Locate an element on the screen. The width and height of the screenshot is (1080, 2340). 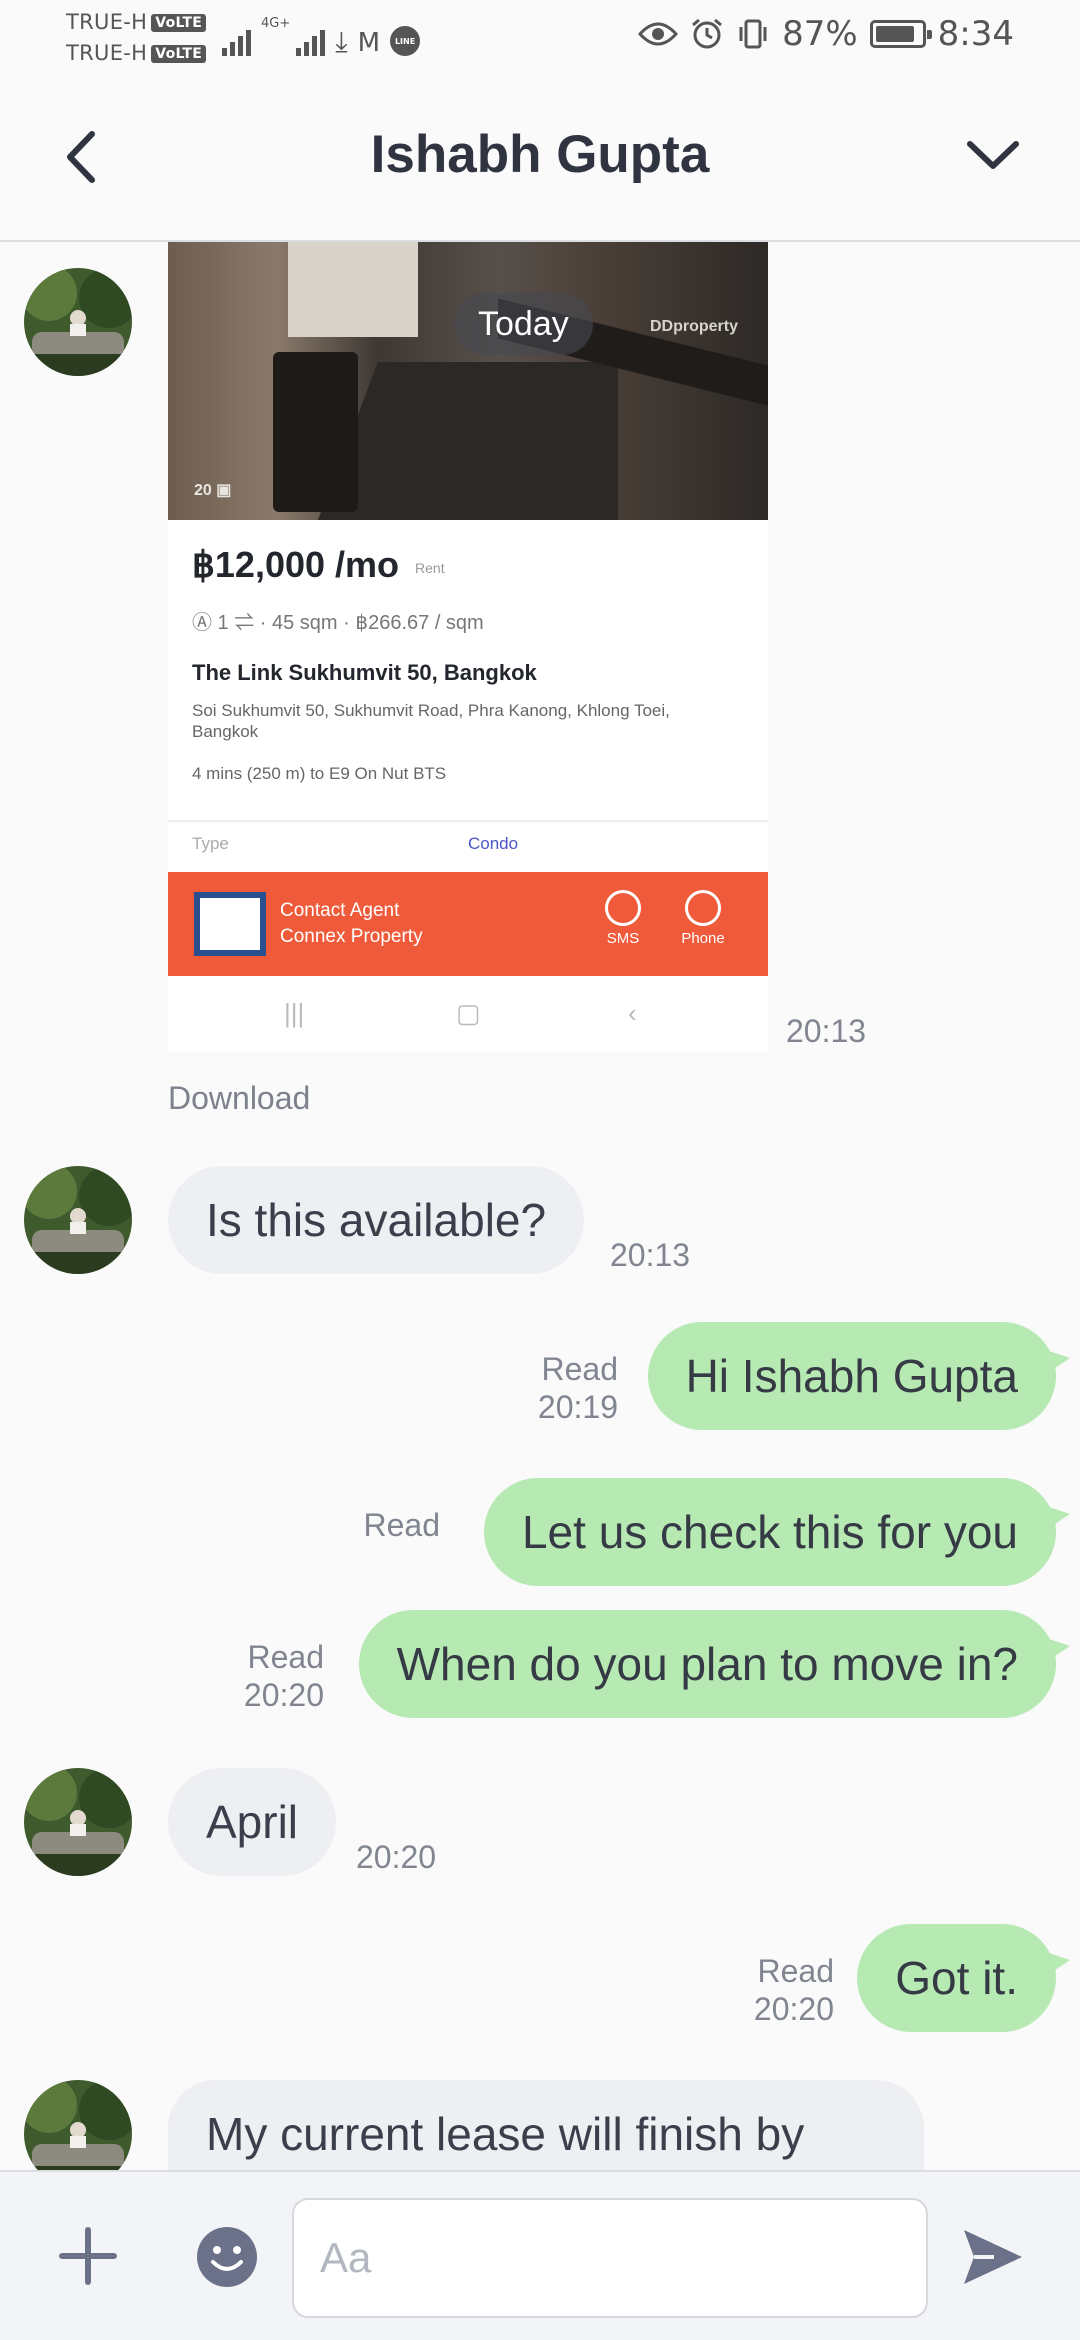
clock: 8:34 is located at coordinates (975, 34).